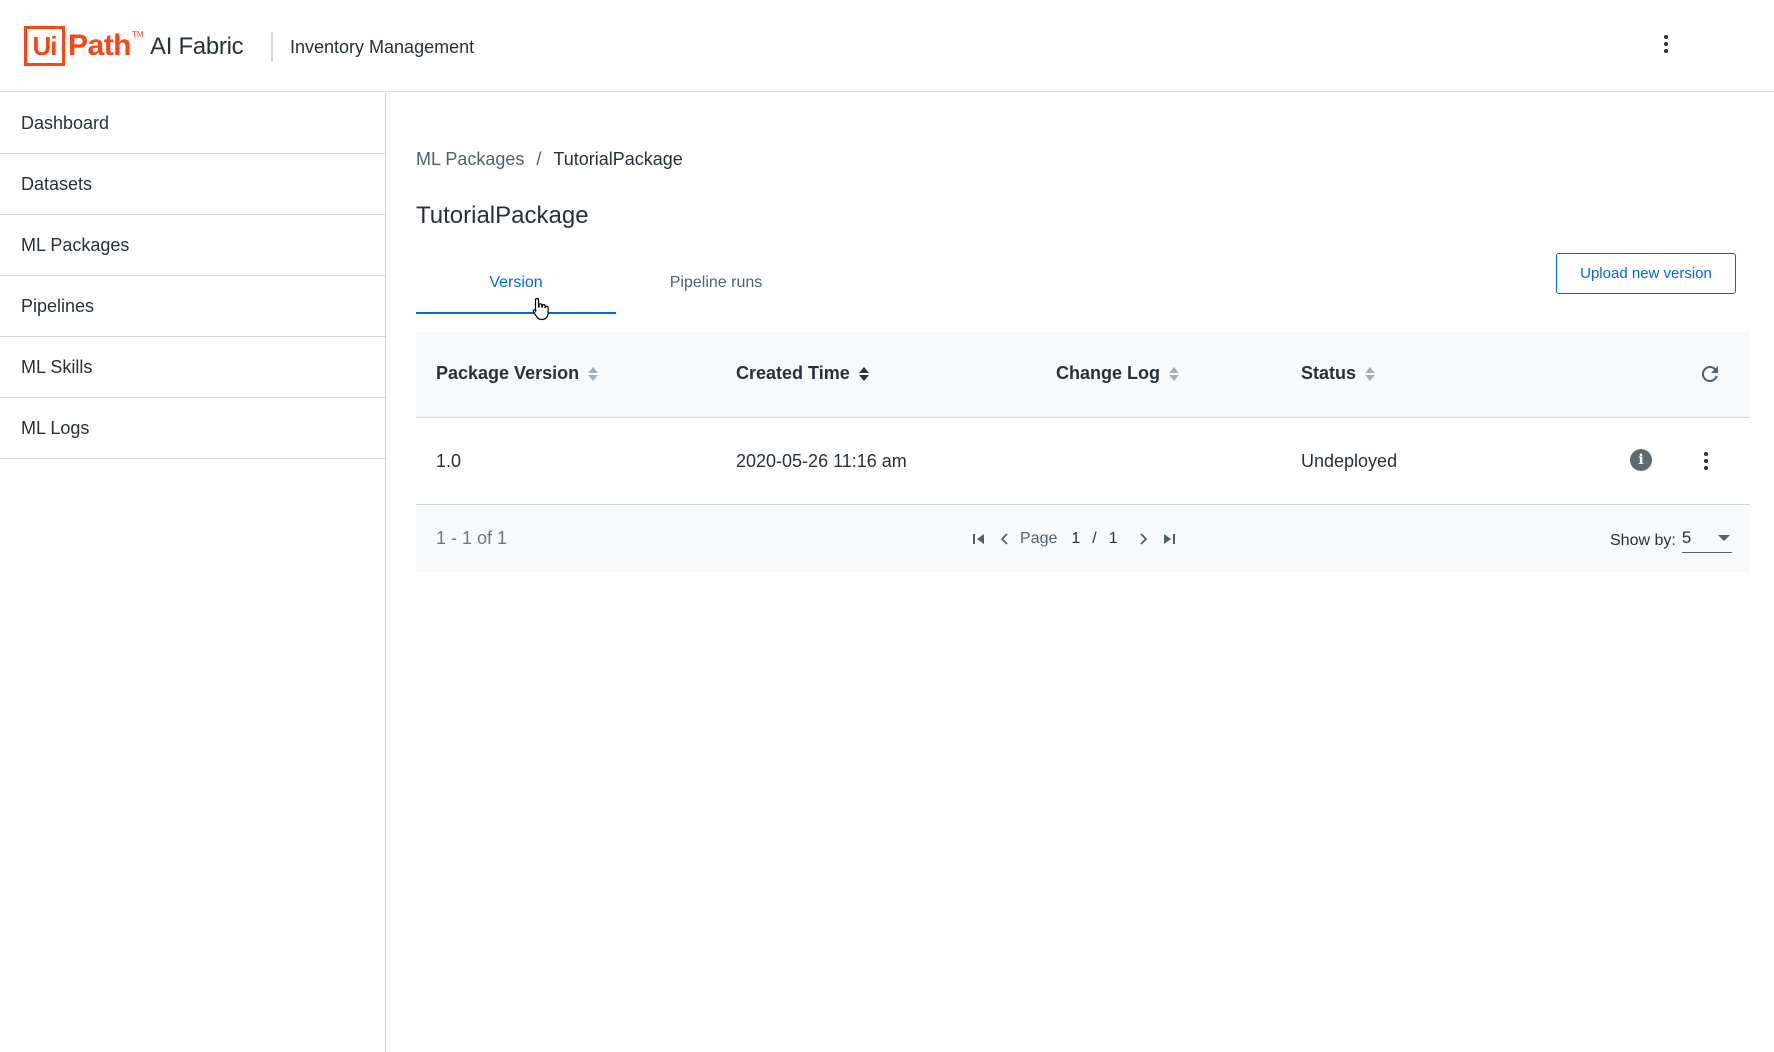 Image resolution: width=1774 pixels, height=1052 pixels. What do you see at coordinates (1643, 540) in the screenshot?
I see `show-by-label: Show by:` at bounding box center [1643, 540].